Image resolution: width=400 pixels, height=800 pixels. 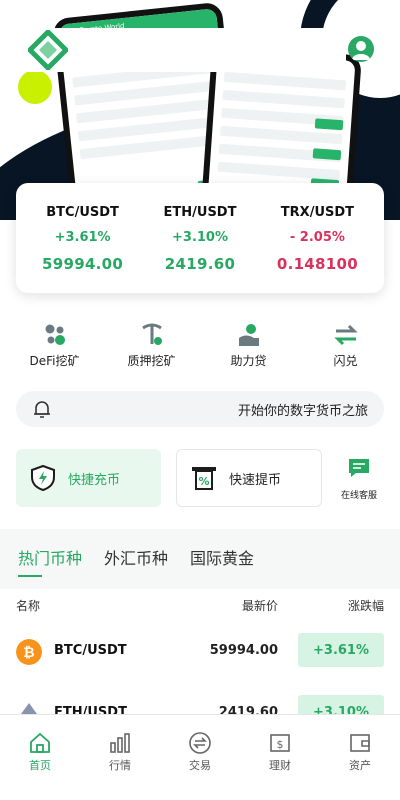 I want to click on row-change-badge: +3.61%, so click(x=341, y=650).